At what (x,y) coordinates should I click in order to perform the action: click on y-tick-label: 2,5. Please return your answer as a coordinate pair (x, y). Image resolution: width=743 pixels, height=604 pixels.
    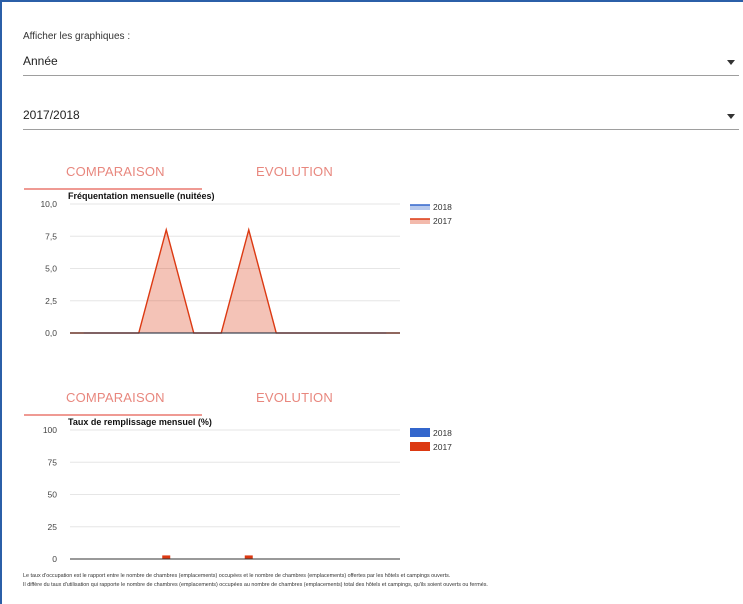
    Looking at the image, I should click on (51, 301).